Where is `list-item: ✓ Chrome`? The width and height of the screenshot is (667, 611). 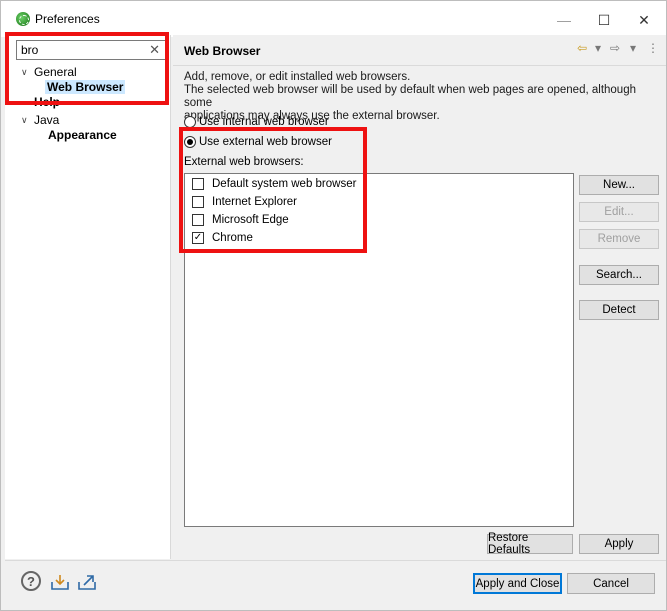 list-item: ✓ Chrome is located at coordinates (222, 238).